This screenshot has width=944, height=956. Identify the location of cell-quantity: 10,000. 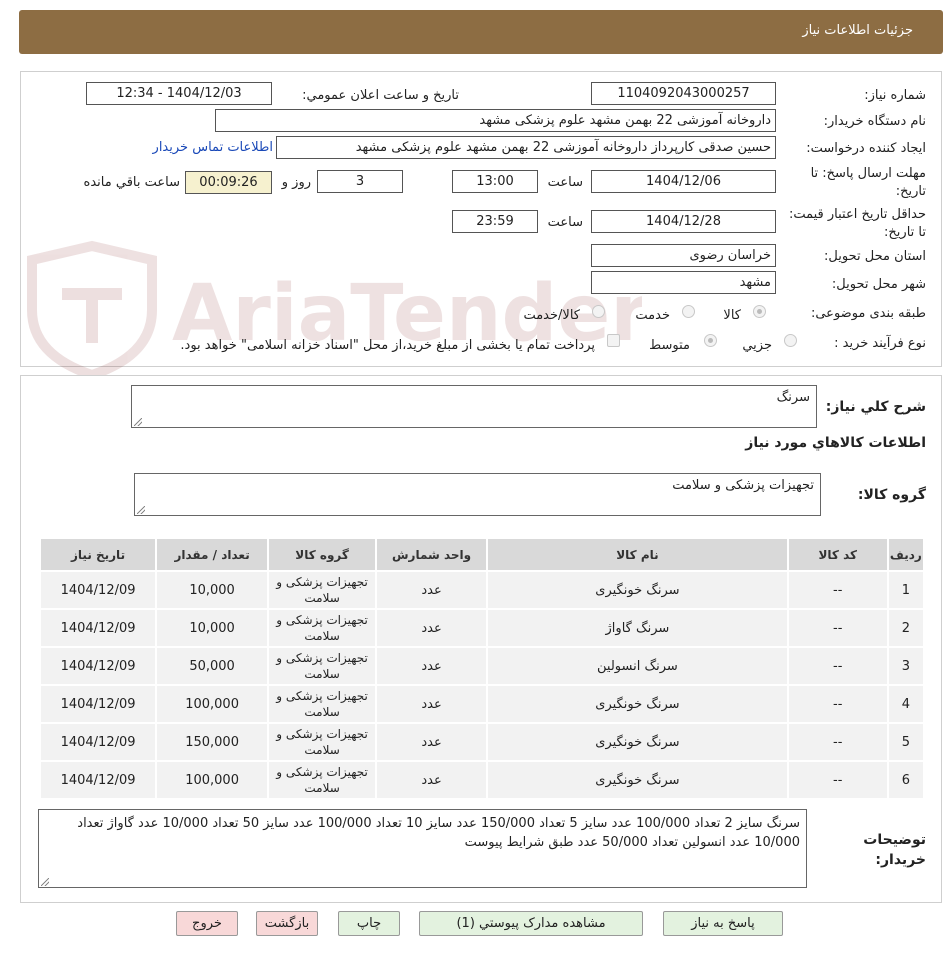
(212, 628).